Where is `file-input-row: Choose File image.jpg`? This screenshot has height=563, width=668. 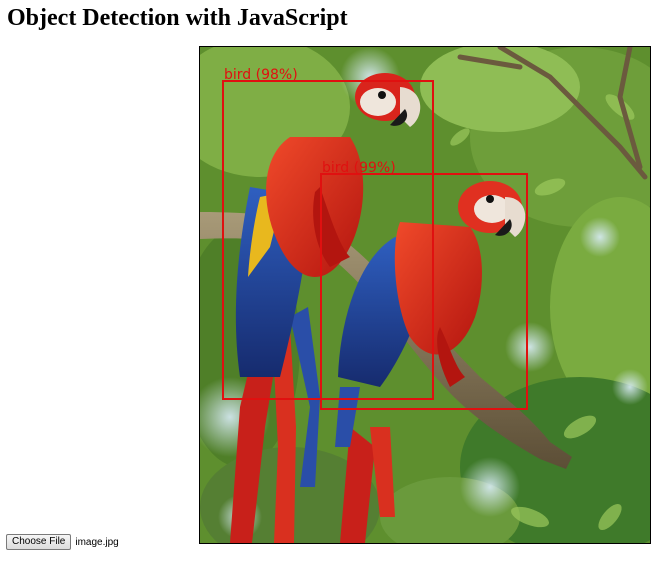
file-input-row: Choose File image.jpg is located at coordinates (62, 542).